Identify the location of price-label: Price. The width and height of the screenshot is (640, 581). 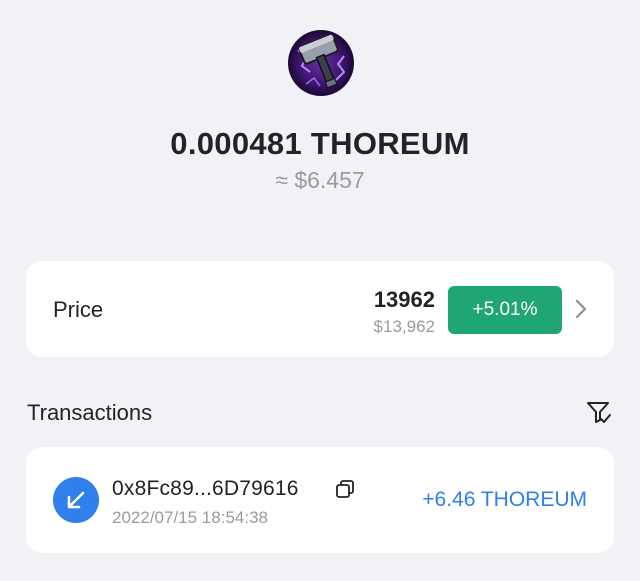
(78, 309).